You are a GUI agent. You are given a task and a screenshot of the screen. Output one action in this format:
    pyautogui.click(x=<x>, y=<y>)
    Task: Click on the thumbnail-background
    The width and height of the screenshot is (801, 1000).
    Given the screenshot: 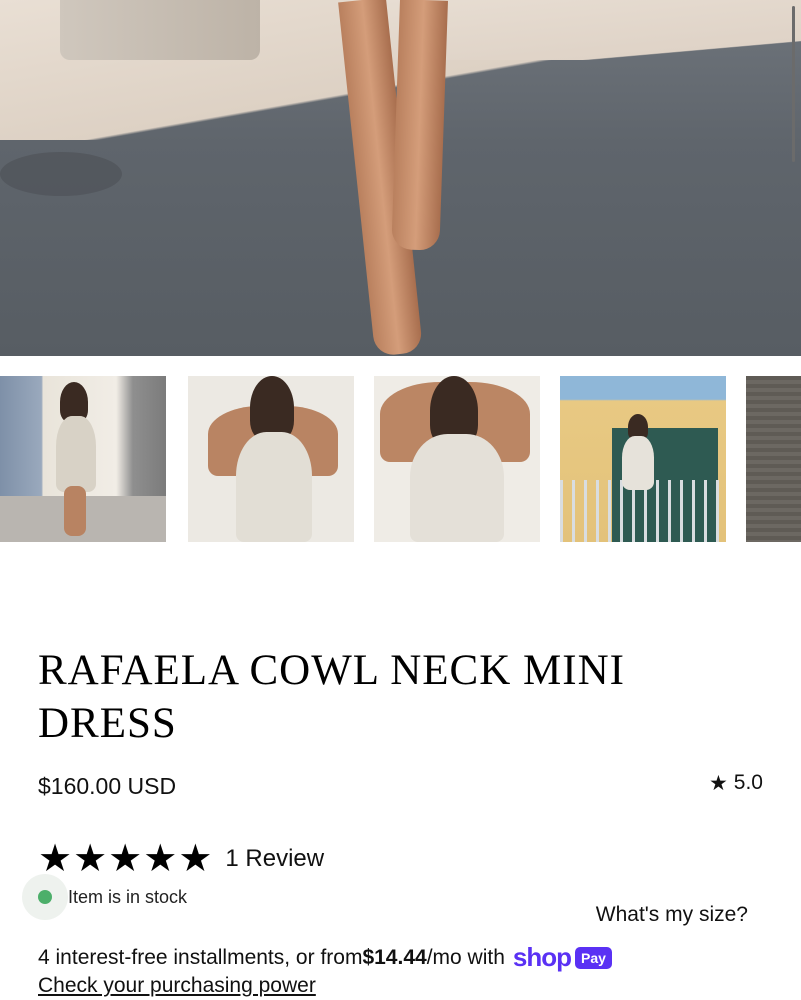 What is the action you would take?
    pyautogui.click(x=773, y=459)
    